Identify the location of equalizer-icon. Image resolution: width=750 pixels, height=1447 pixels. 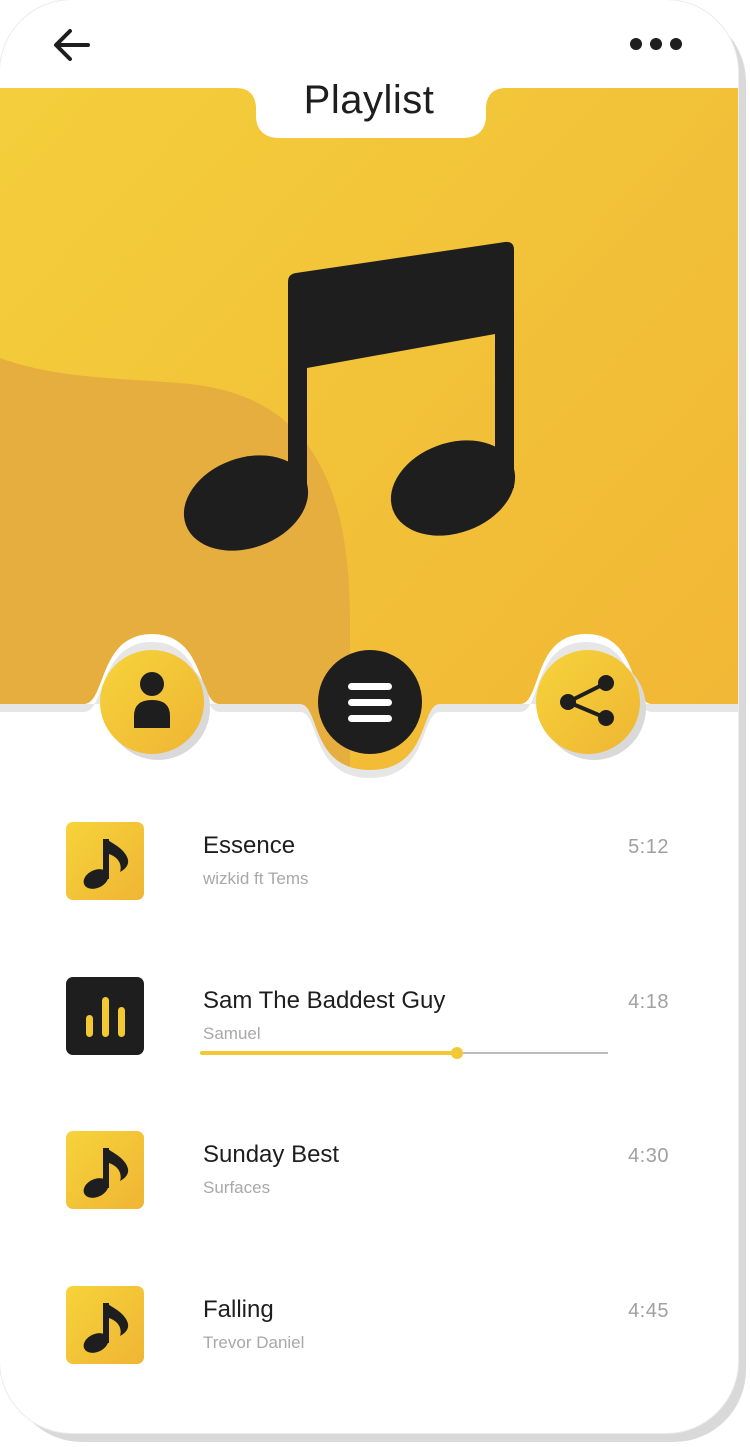
(105, 1016).